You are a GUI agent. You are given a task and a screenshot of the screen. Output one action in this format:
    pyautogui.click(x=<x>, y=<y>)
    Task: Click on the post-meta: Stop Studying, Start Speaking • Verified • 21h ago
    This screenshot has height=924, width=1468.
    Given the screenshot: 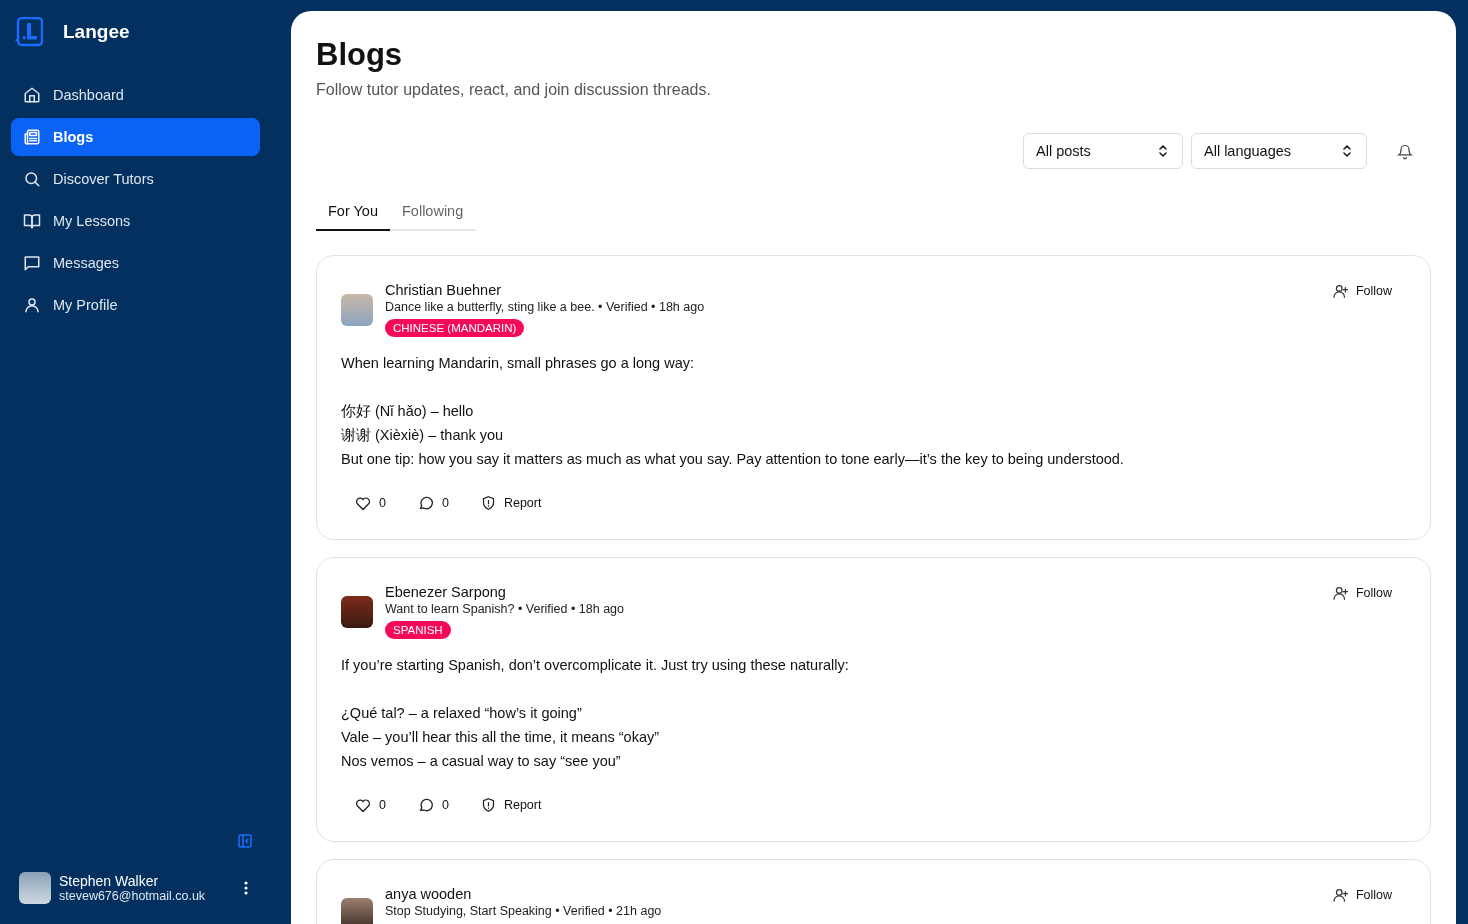 What is the action you would take?
    pyautogui.click(x=523, y=911)
    